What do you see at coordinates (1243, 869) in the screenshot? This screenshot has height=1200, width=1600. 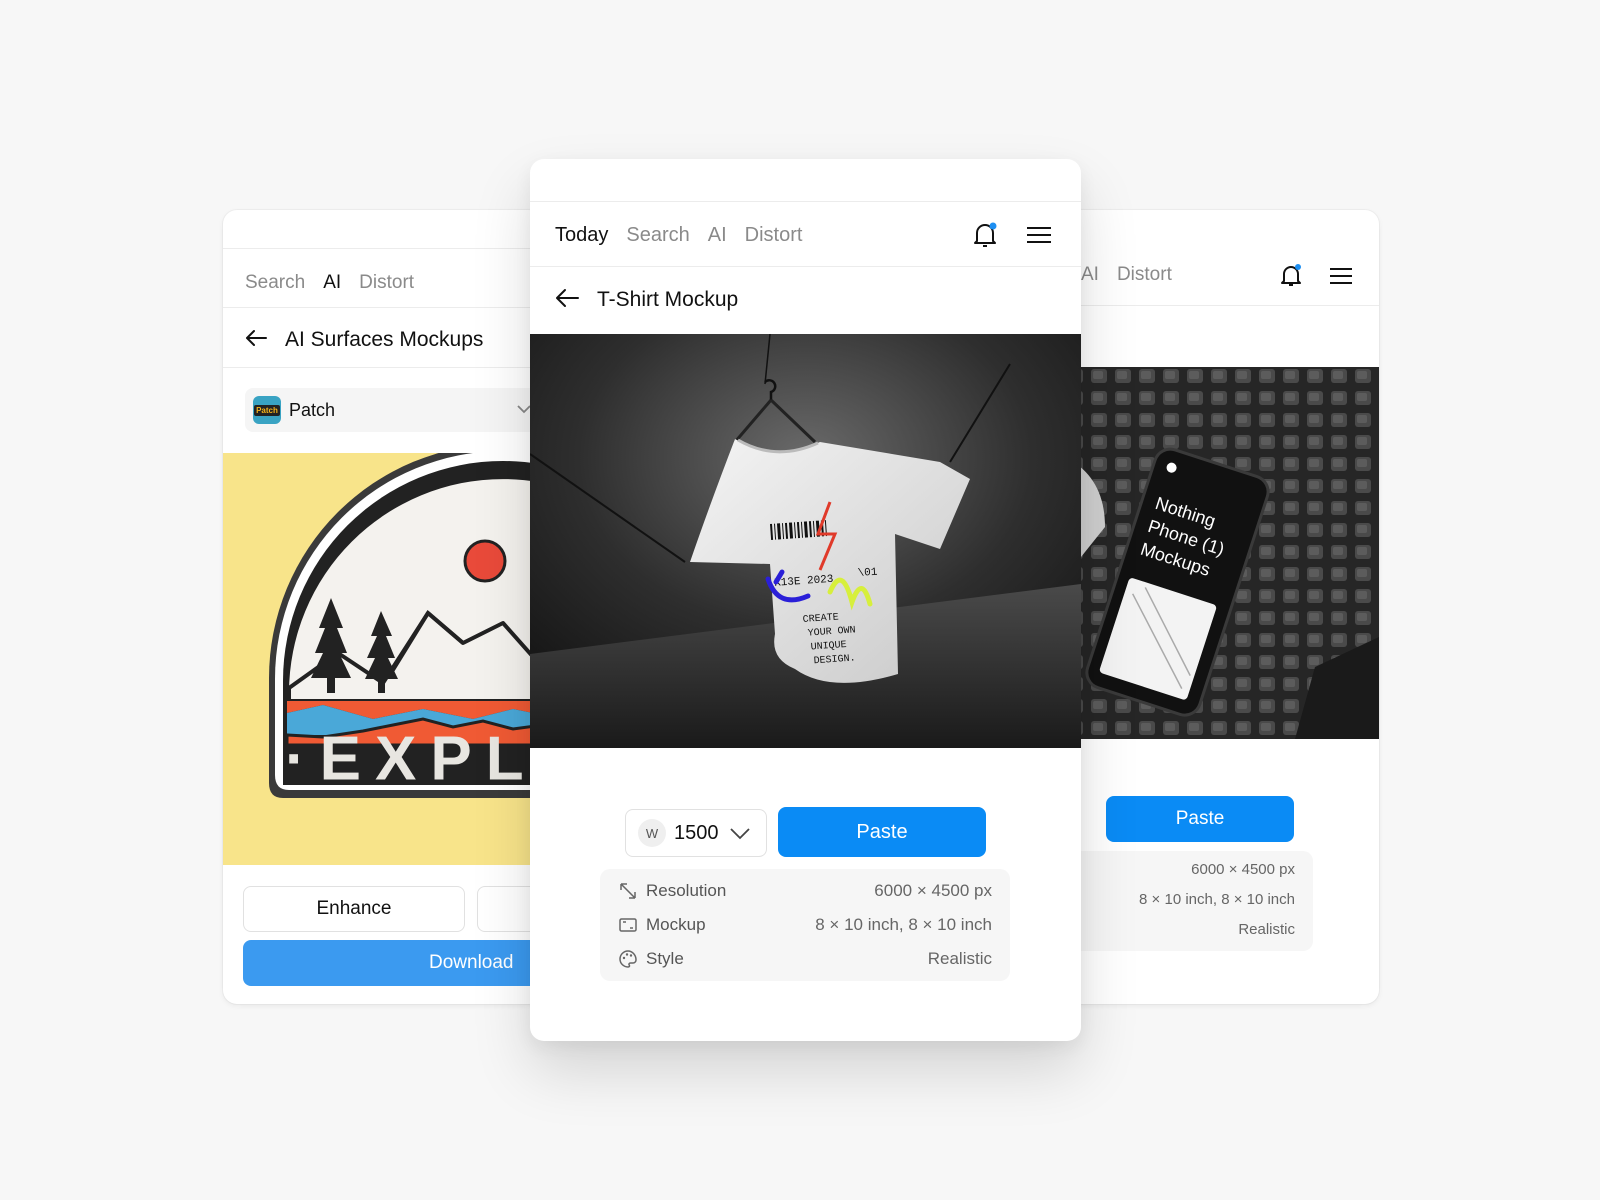 I see `resolution-value: 6000 × 4500 px` at bounding box center [1243, 869].